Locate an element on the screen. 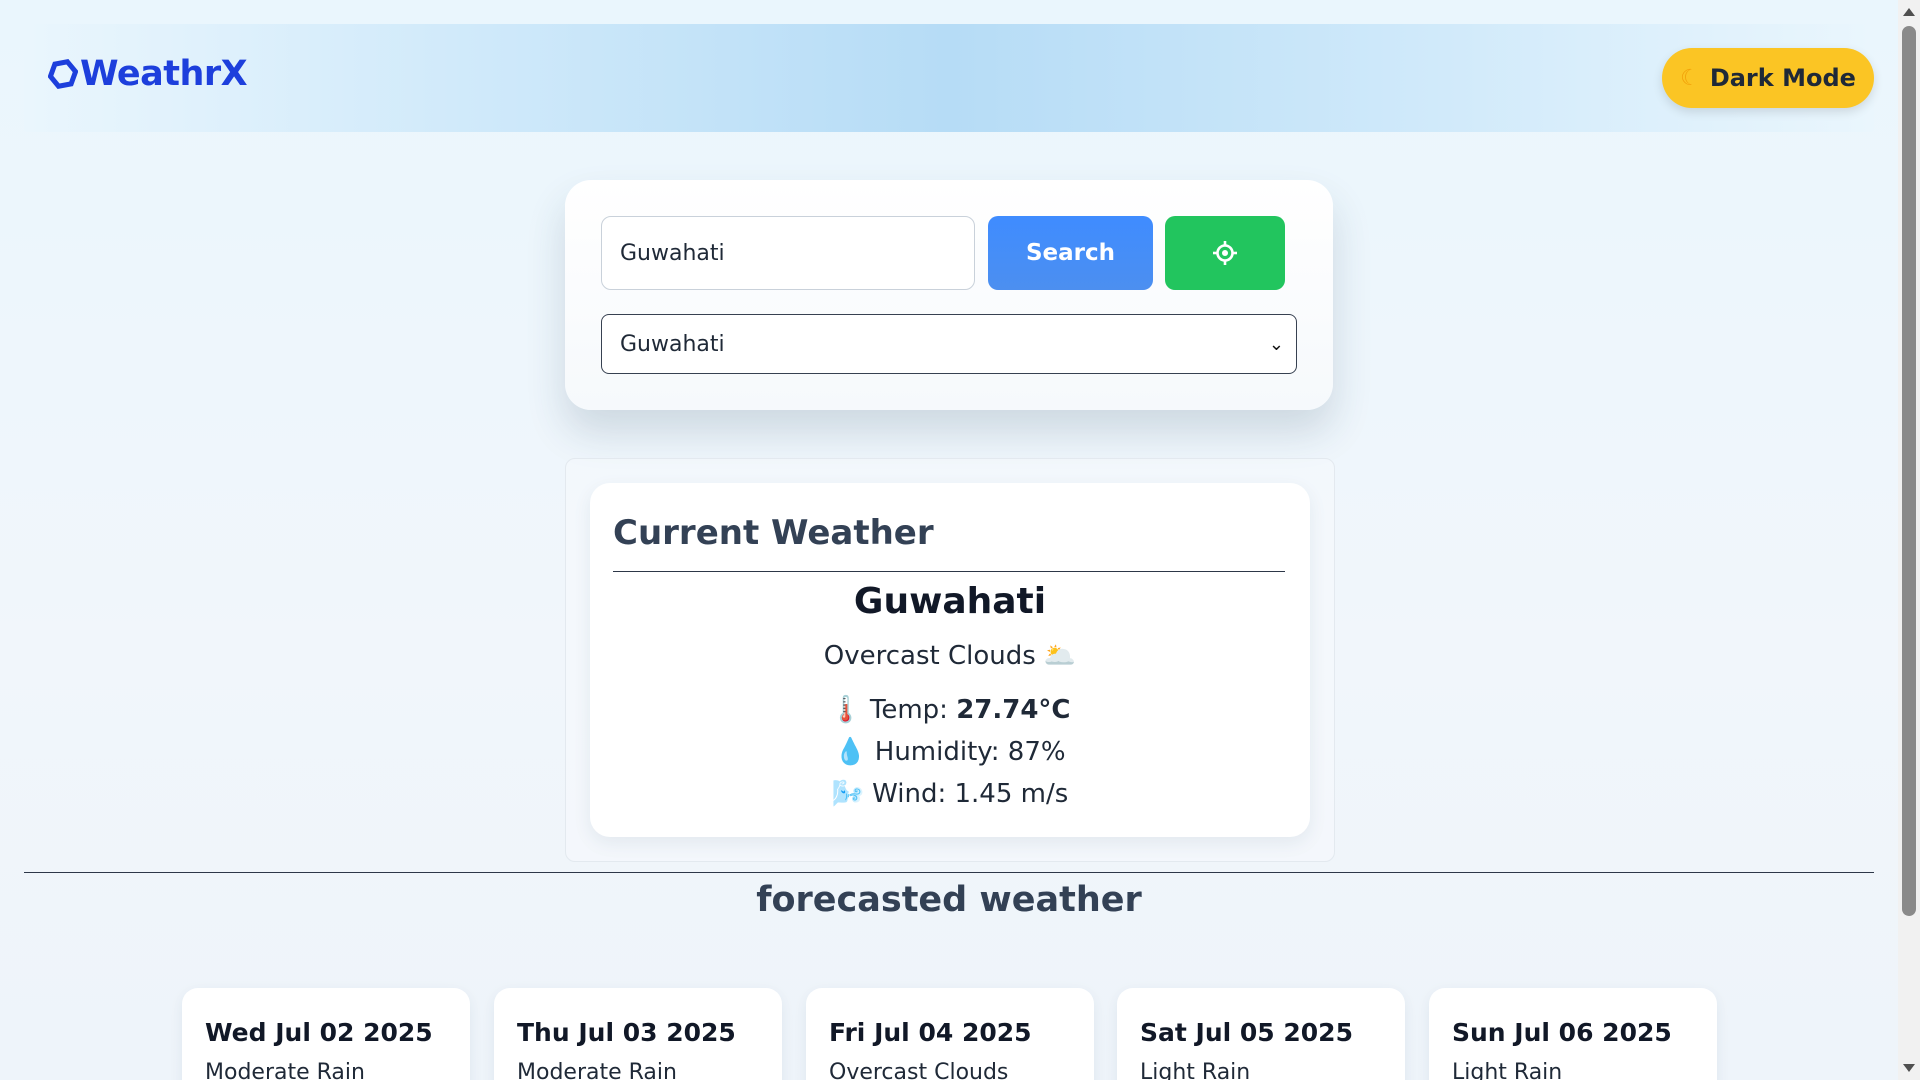  forecast-card: Wed Jul 02 2025 Moderate Rain is located at coordinates (326, 1034).